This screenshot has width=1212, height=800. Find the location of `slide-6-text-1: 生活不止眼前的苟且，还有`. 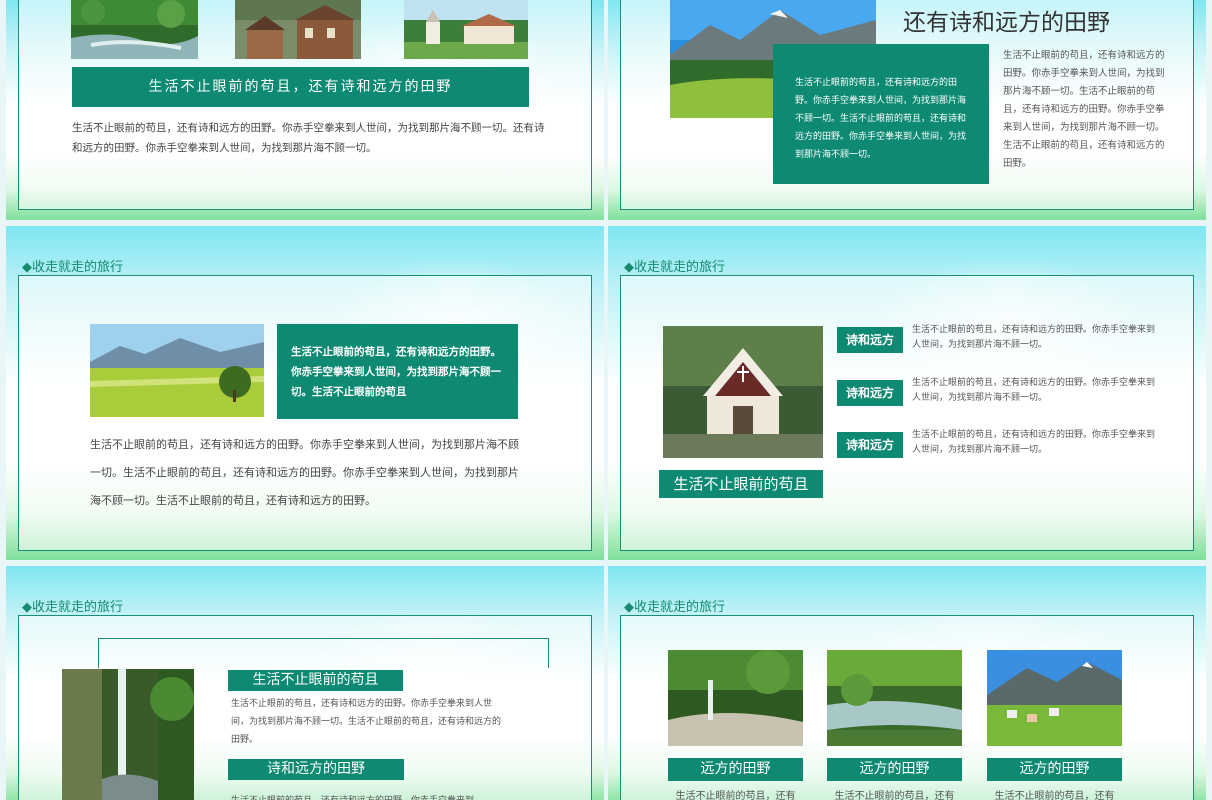

slide-6-text-1: 生活不止眼前的苟且，还有 is located at coordinates (735, 795).